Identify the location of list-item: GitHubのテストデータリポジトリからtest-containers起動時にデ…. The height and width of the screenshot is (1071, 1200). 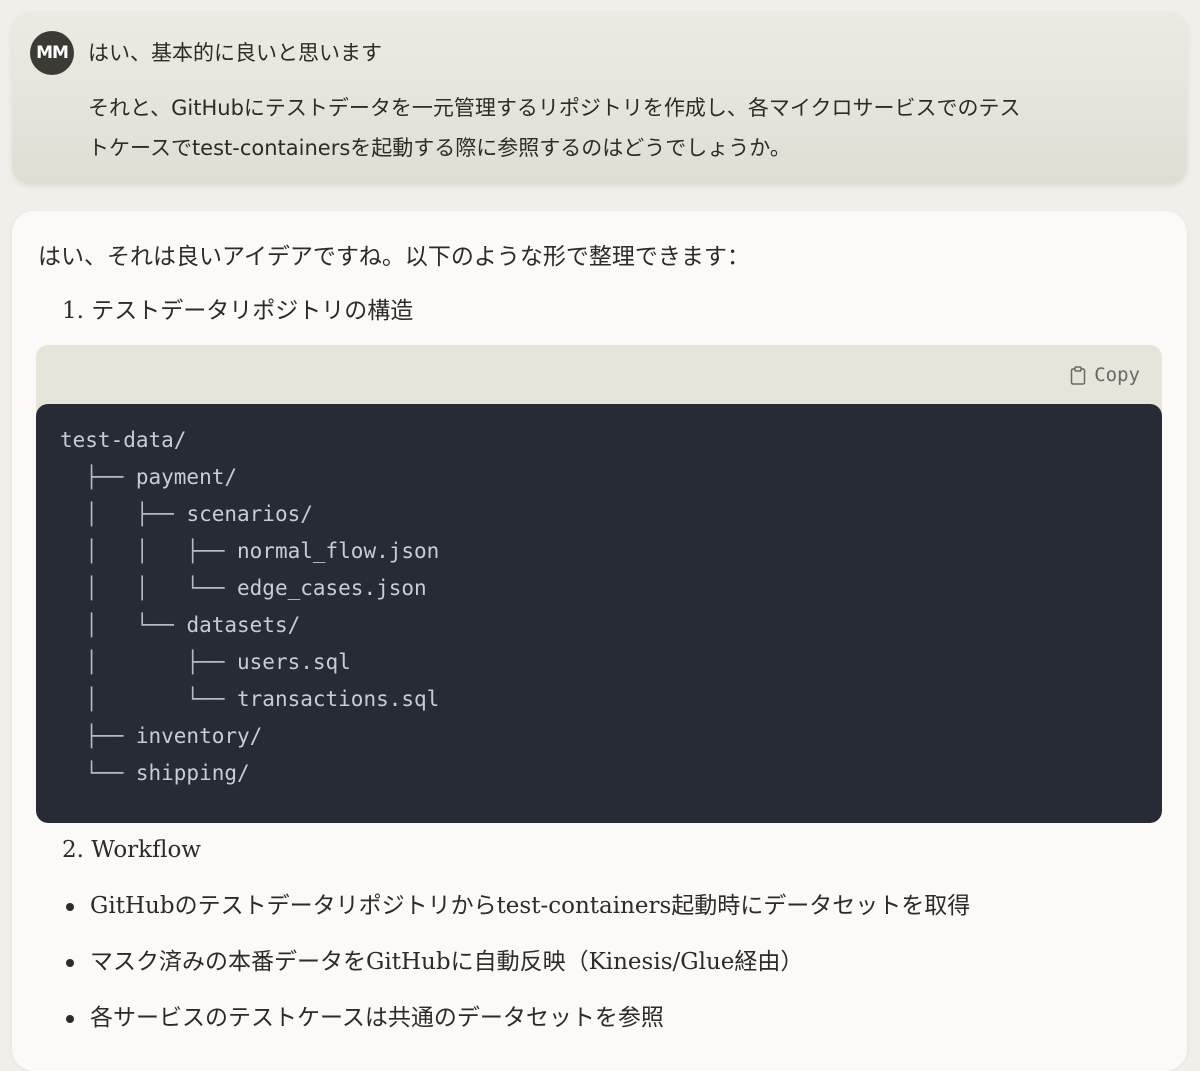
(614, 917).